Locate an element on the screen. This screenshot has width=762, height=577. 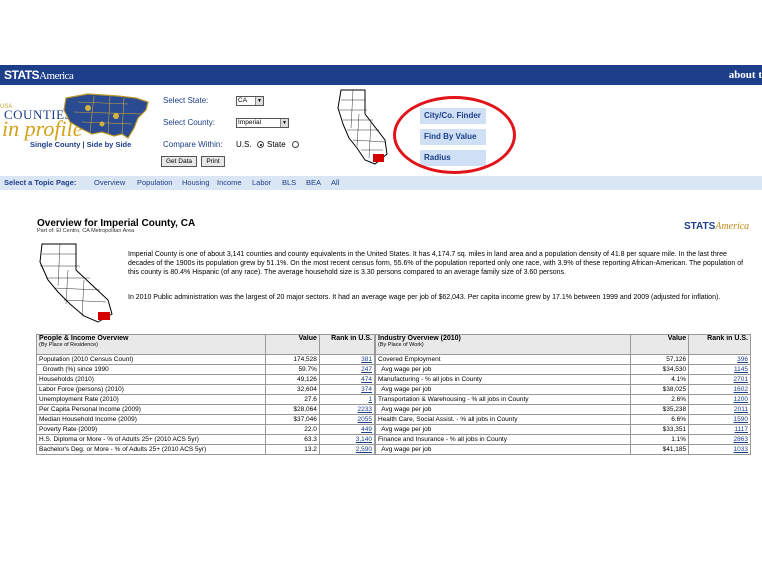
industry-table-row: Avg wage per job $33,351 1117 is located at coordinates (562, 429).